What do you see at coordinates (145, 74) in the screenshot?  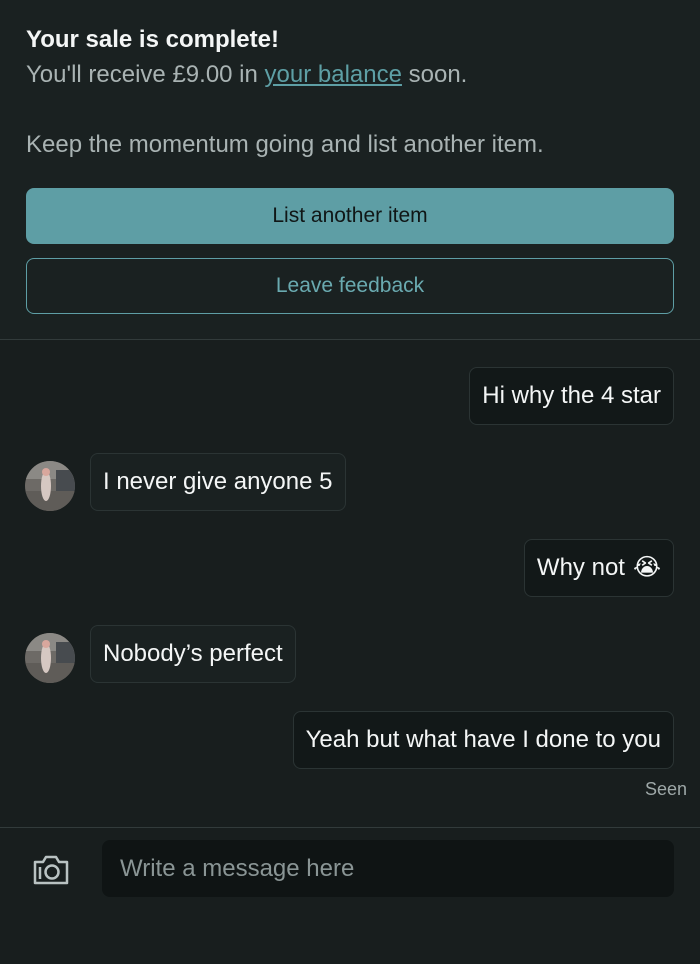 I see `sale-receive-prefix: You'll receive £9.00 in` at bounding box center [145, 74].